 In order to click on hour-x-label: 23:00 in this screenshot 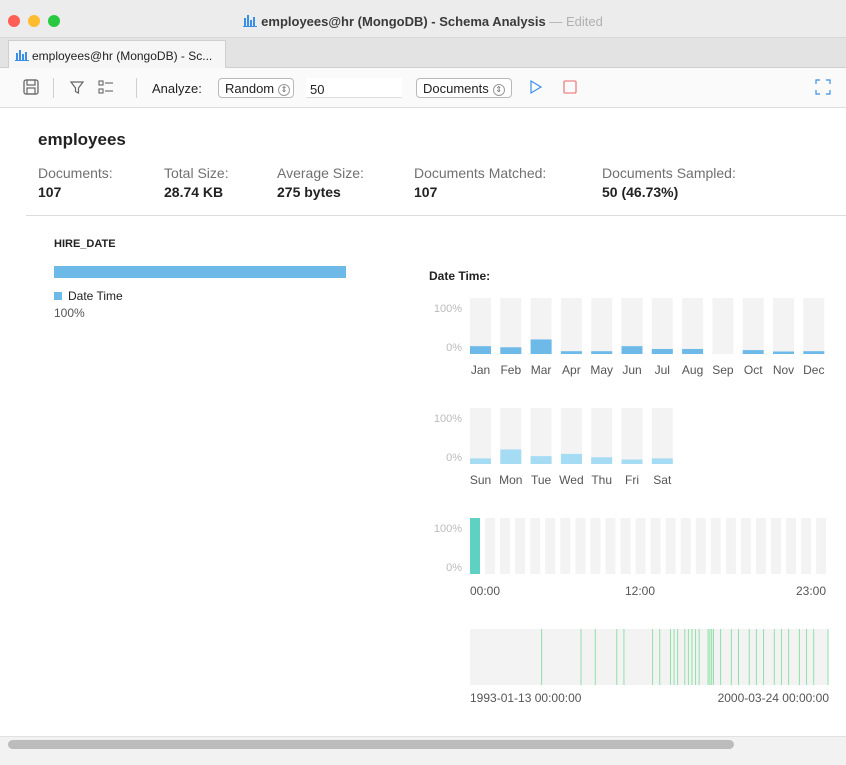, I will do `click(811, 591)`.